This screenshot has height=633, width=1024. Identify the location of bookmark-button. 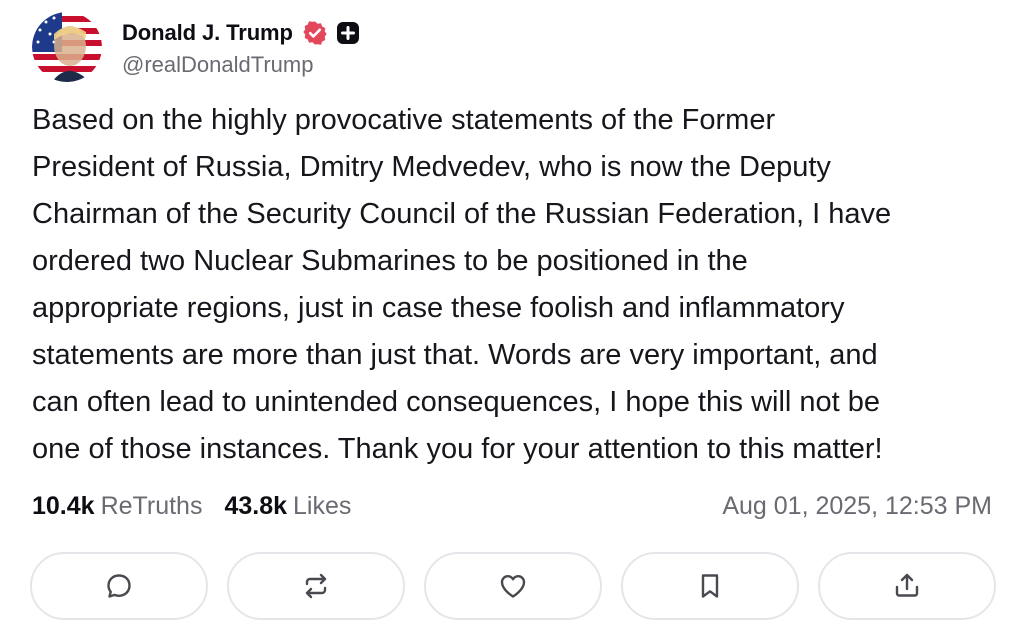
(710, 586).